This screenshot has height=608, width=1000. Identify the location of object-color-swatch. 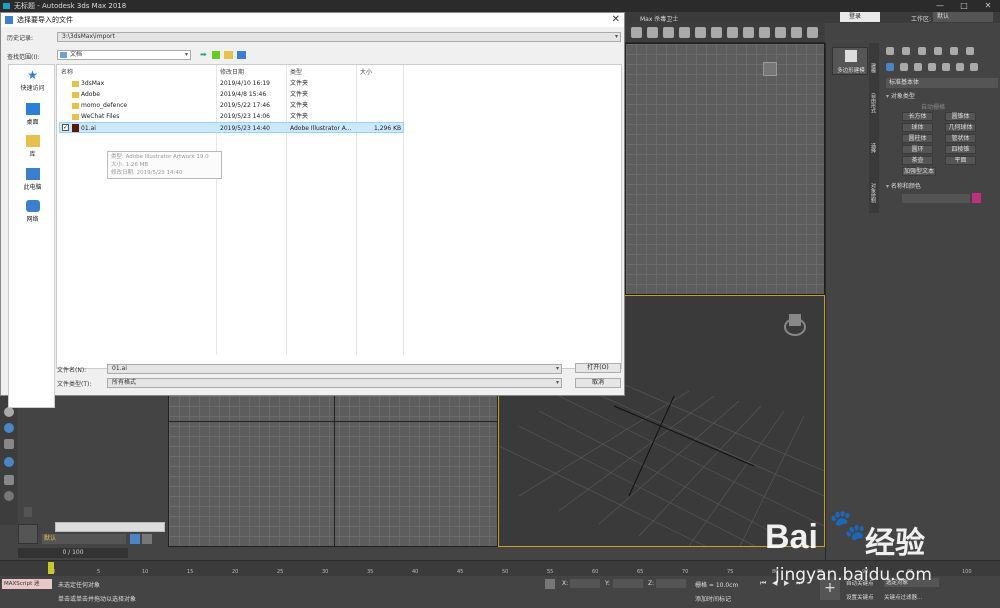
(976, 198).